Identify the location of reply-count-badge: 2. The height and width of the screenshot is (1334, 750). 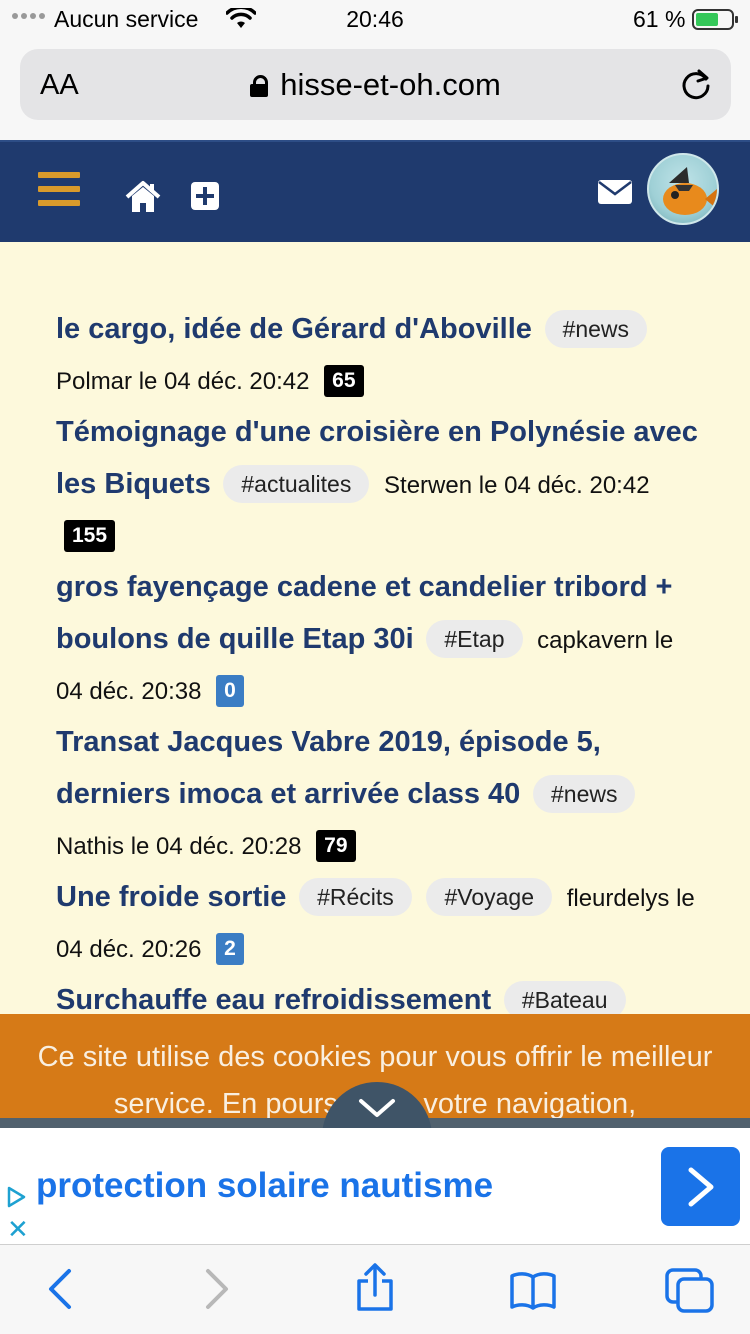
(230, 949).